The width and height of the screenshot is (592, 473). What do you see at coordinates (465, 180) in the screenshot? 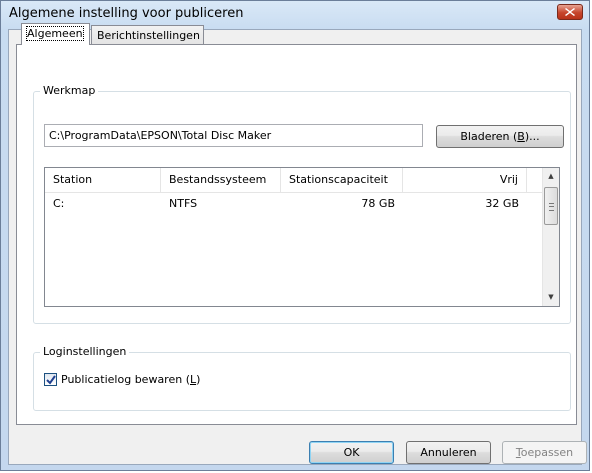
I see `column-header-vrij: Vrij` at bounding box center [465, 180].